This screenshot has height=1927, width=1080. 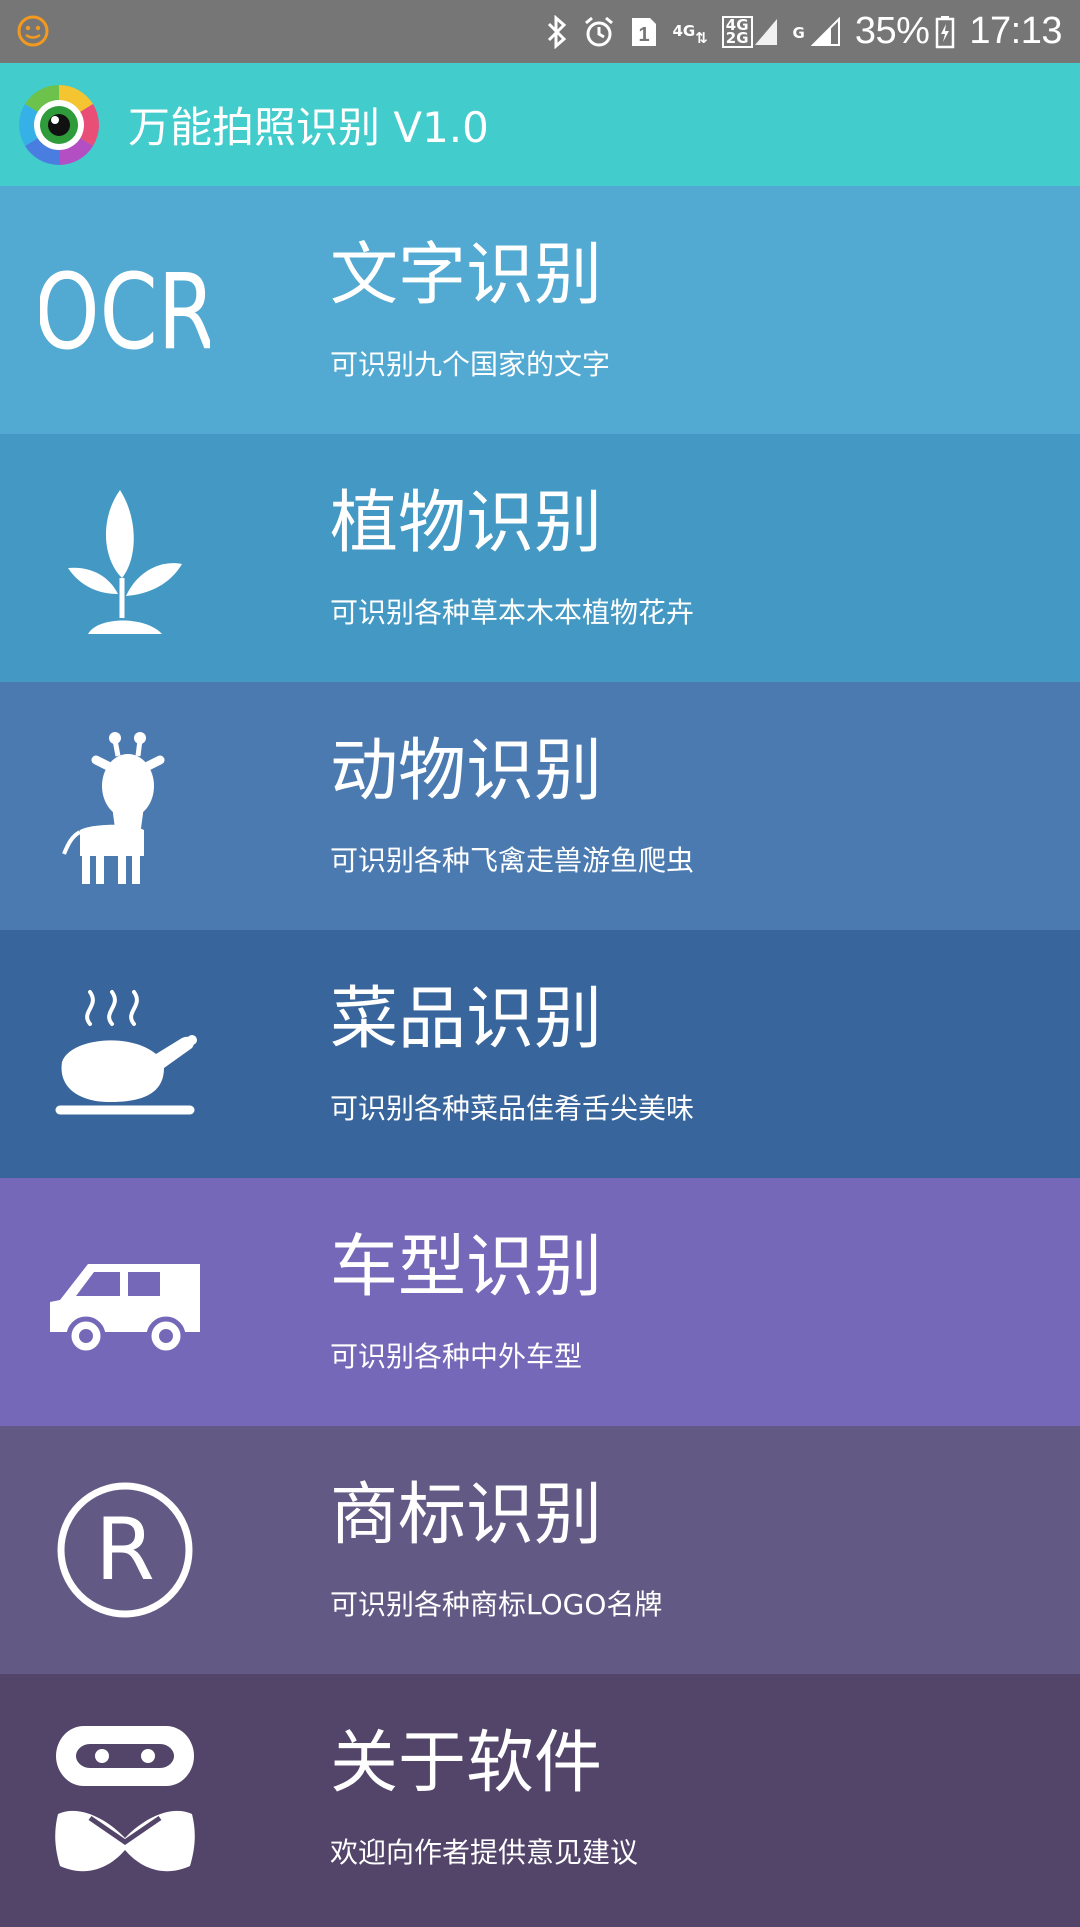 I want to click on menu-item-car-recognition: 车型识别 可识别各种中外车型, so click(x=540, y=1302).